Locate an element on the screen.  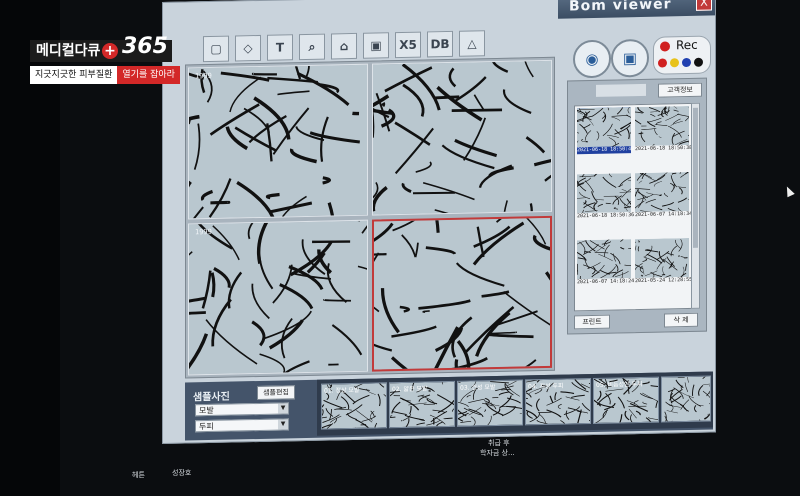
thumbnail-item: 2021-06-18 18:50:40 is located at coordinates (606, 131).